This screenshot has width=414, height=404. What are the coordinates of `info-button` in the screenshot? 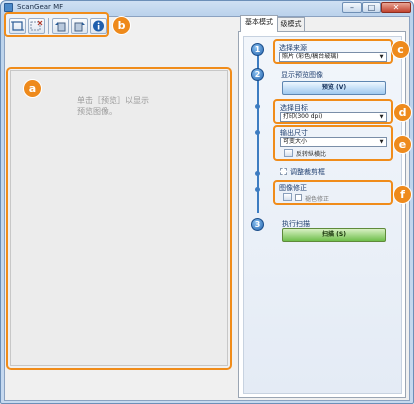 It's located at (98, 26).